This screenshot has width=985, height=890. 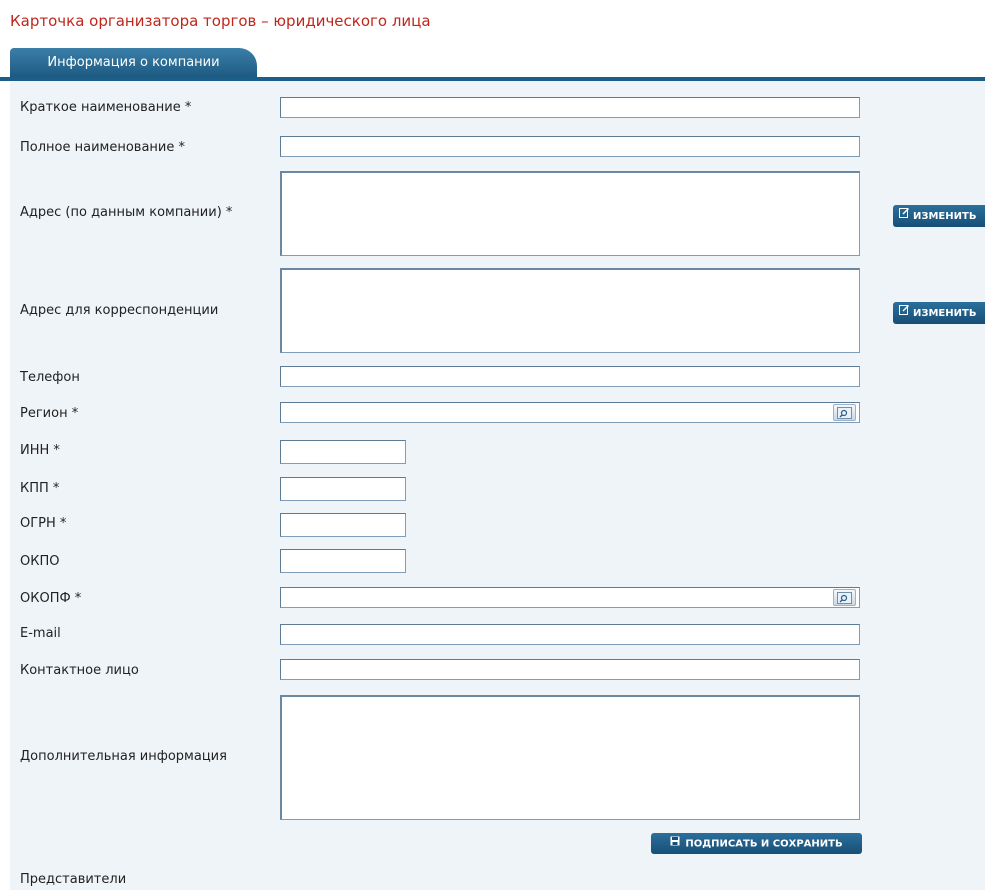 I want to click on company-address-label: Адрес (по данным компании) *, so click(x=126, y=212).